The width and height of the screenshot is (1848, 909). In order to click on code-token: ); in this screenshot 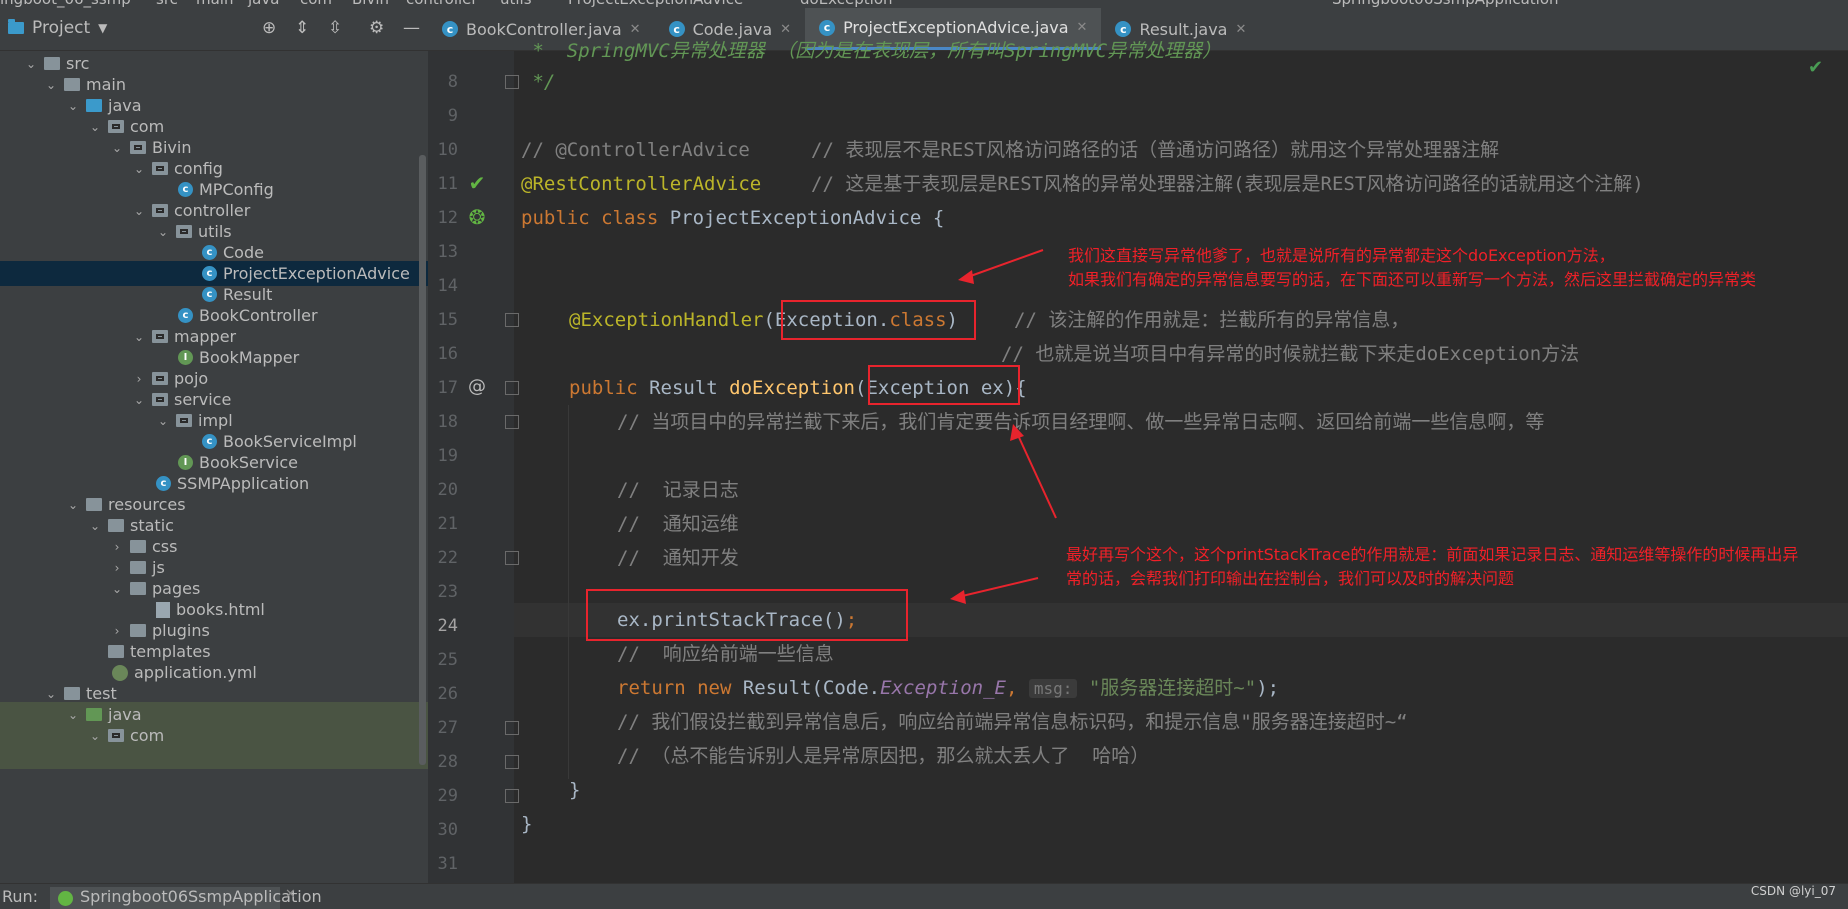, I will do `click(1268, 688)`.